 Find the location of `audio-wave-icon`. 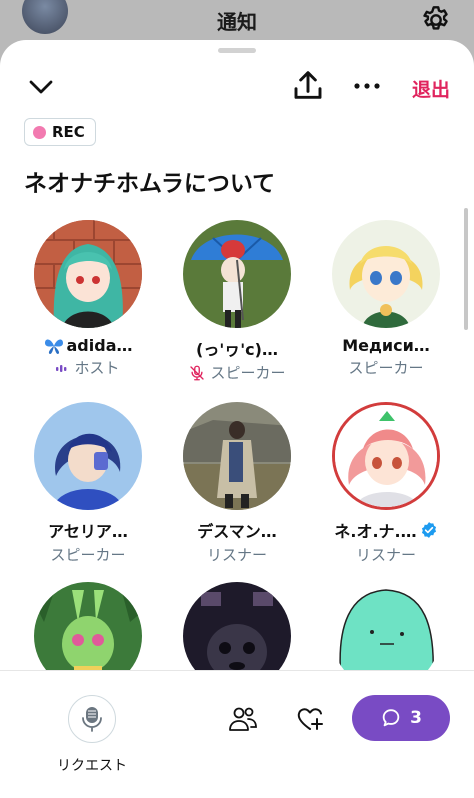

audio-wave-icon is located at coordinates (61, 368).